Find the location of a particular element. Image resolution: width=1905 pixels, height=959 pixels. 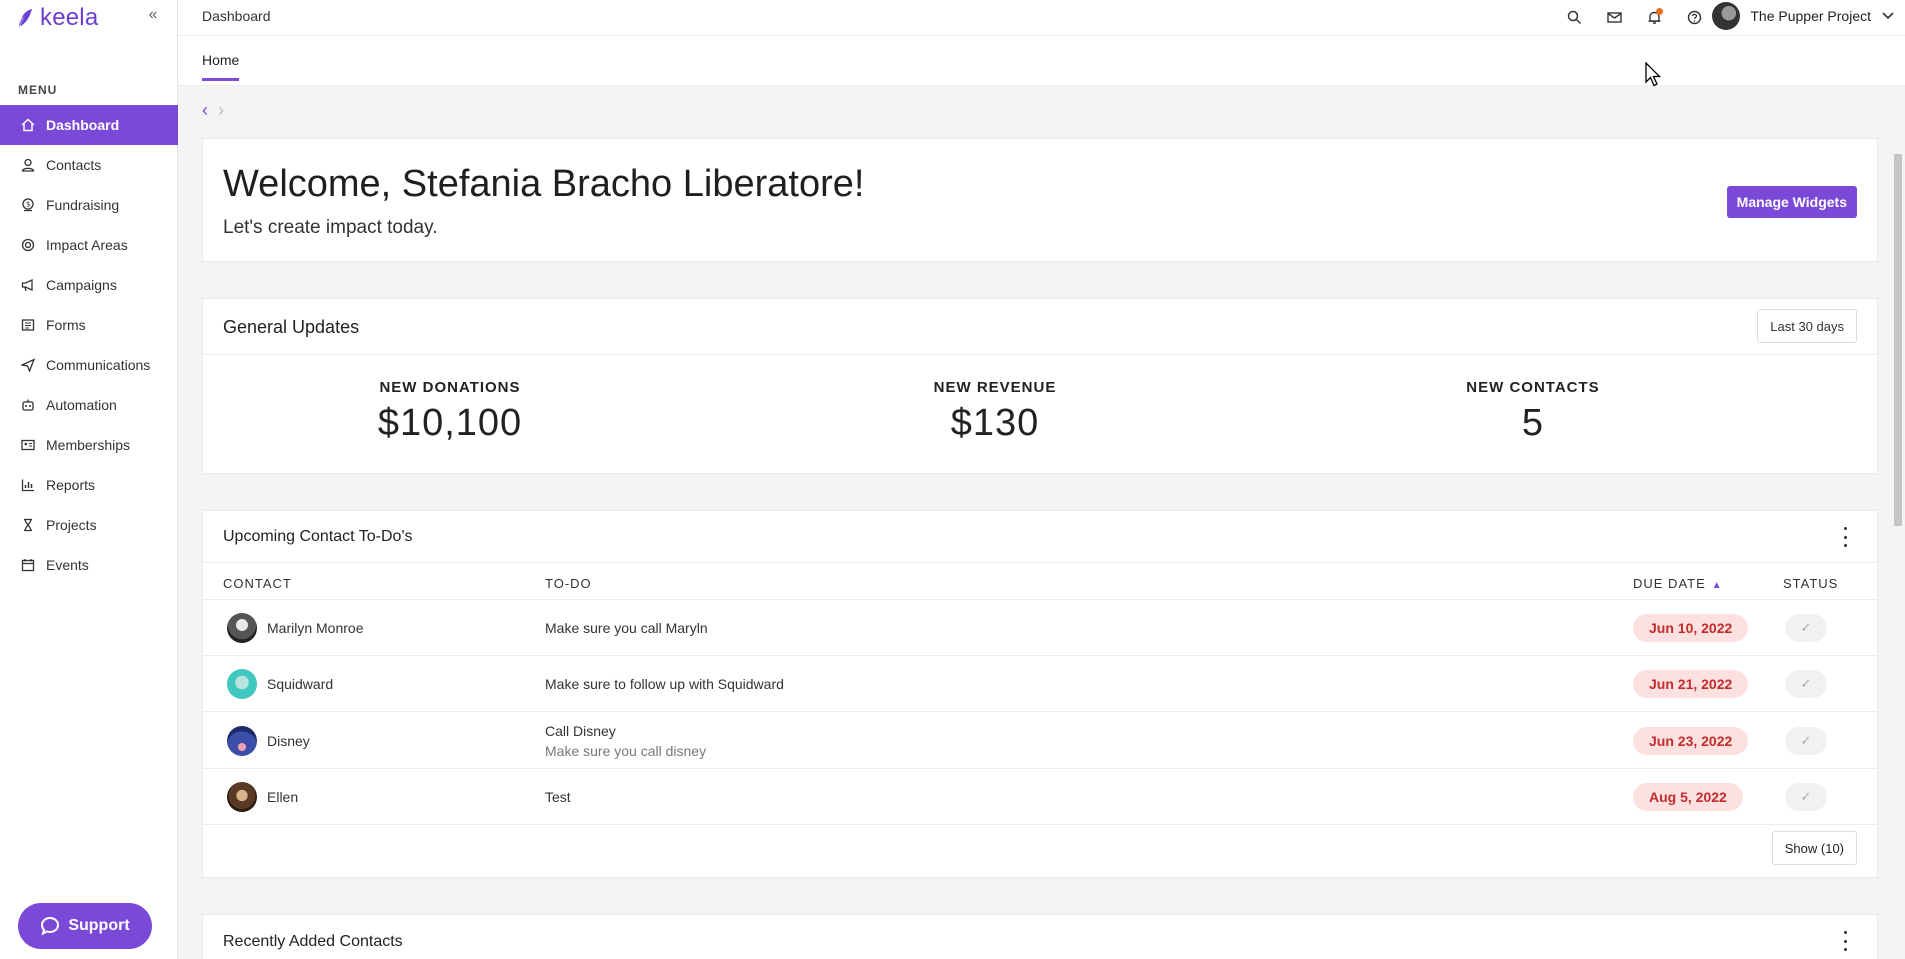

robot-icon is located at coordinates (28, 405).